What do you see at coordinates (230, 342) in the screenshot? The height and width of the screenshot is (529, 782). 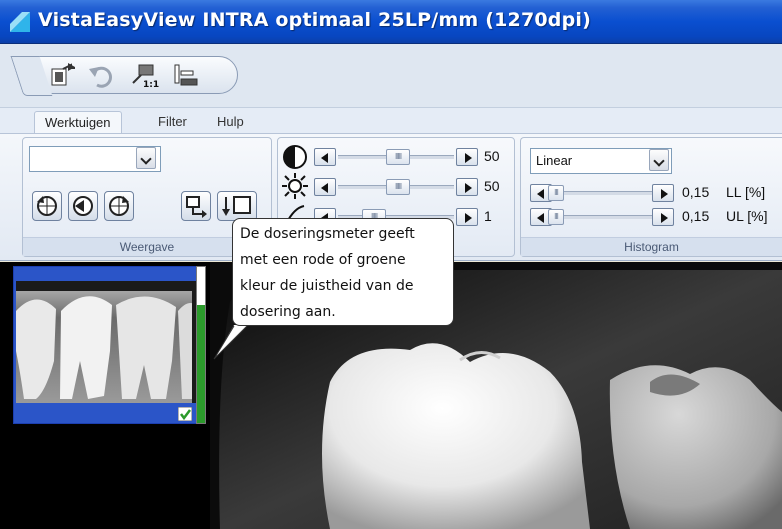 I see `tooltip-tail` at bounding box center [230, 342].